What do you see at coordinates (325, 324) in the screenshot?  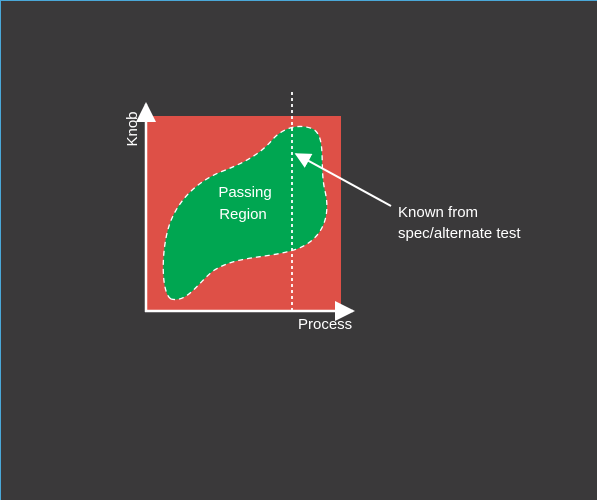 I see `x-axis-label: Process` at bounding box center [325, 324].